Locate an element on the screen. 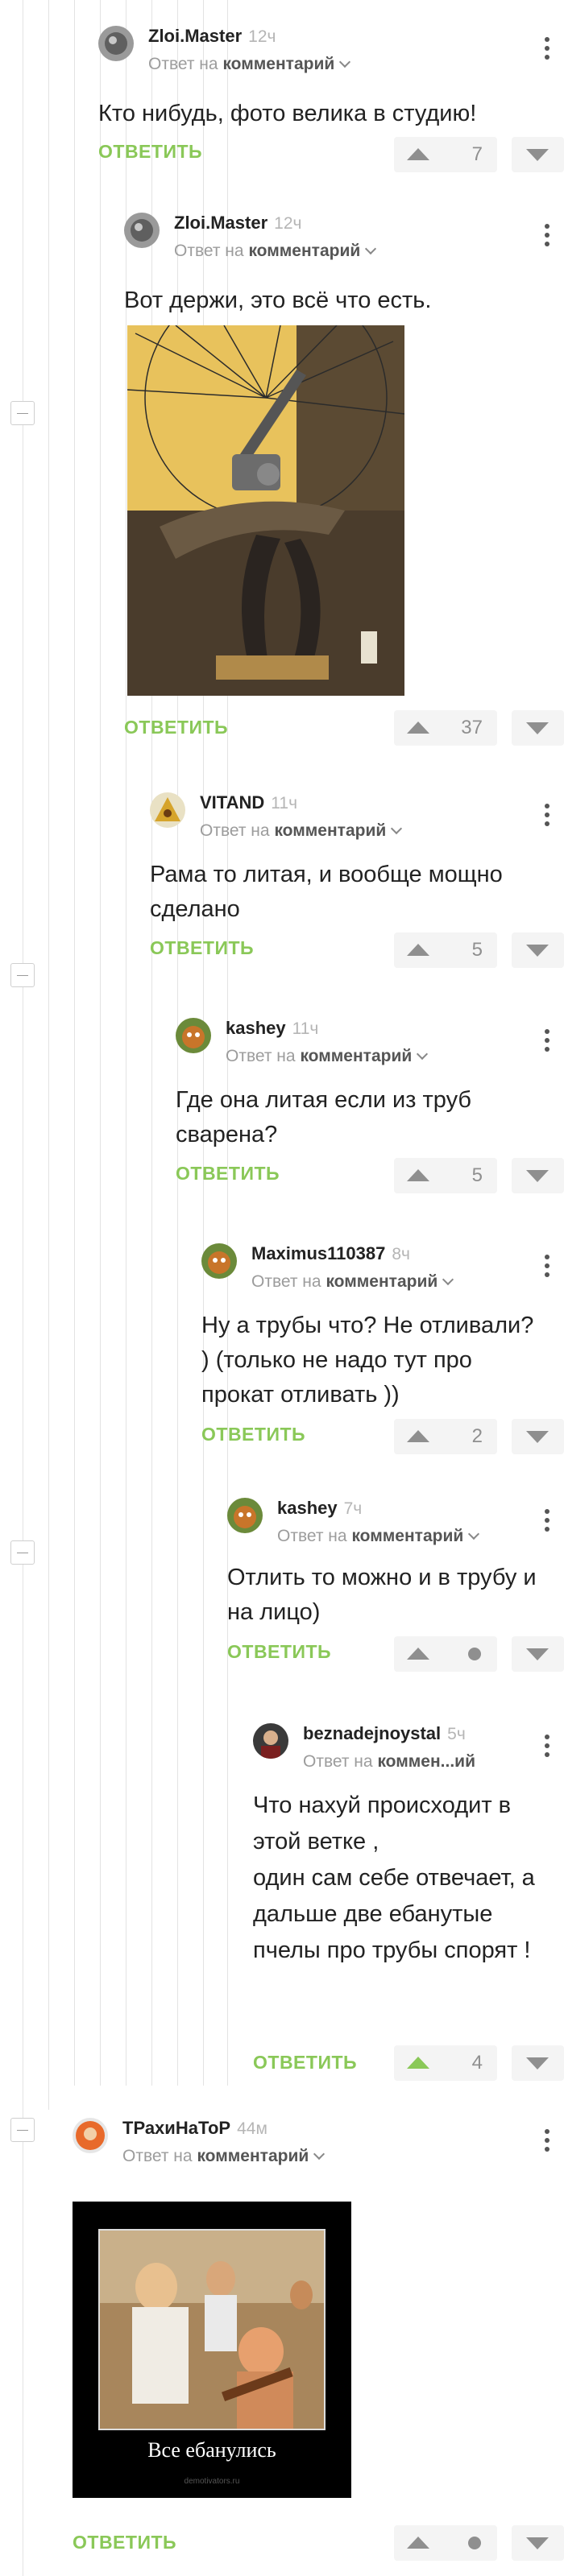 The width and height of the screenshot is (564, 2576). comment-author: kashey 7ч is located at coordinates (319, 1509).